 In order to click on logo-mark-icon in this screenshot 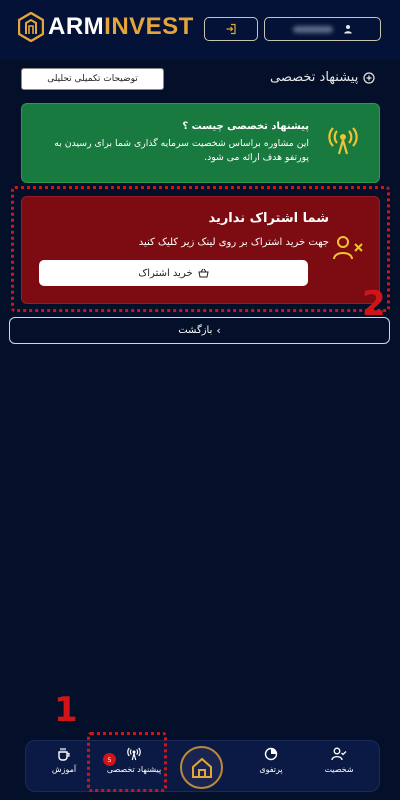, I will do `click(31, 27)`.